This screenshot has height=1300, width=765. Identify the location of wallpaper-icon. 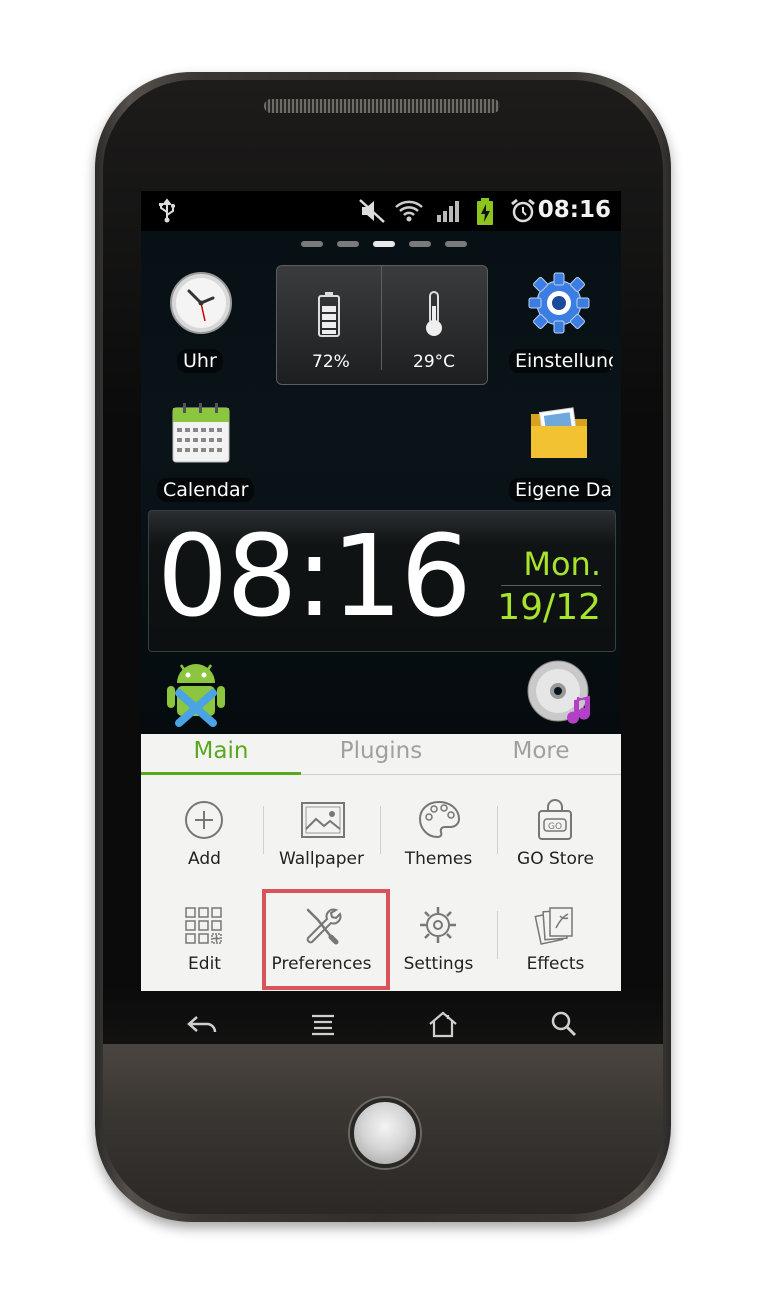
(323, 820).